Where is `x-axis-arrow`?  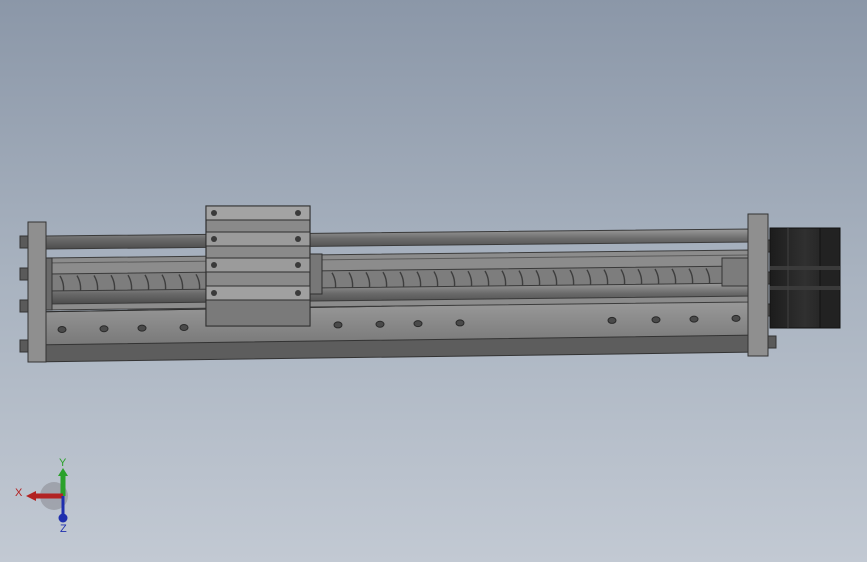
x-axis-arrow is located at coordinates (31, 496).